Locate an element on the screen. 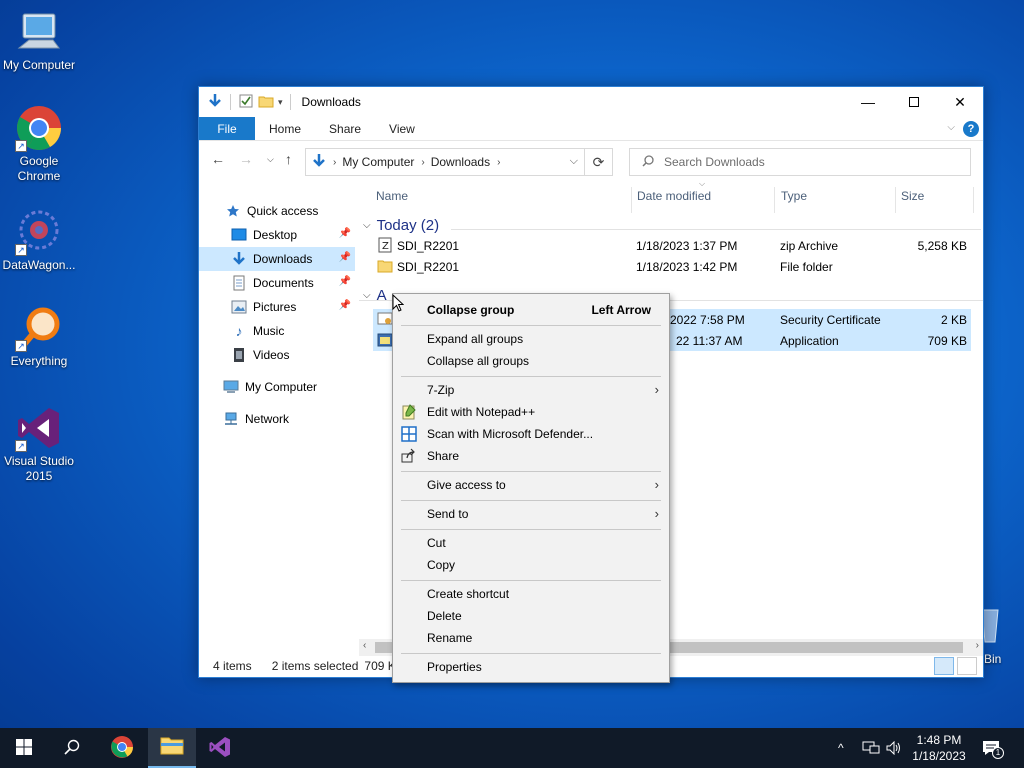  file-name: SDI_R2201 is located at coordinates (428, 246).